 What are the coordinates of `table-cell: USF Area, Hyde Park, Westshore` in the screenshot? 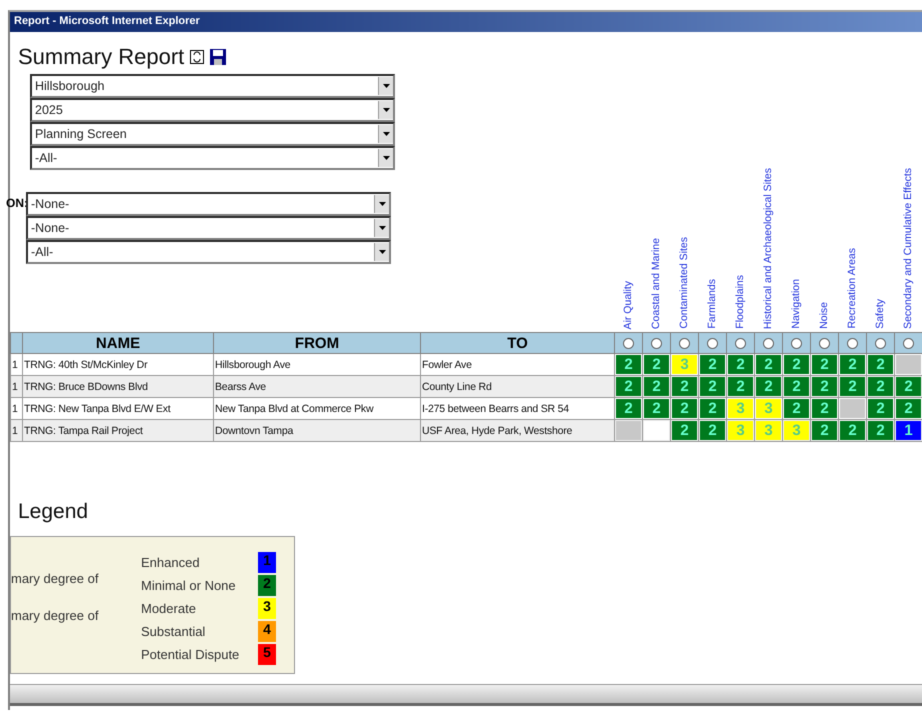 It's located at (517, 431).